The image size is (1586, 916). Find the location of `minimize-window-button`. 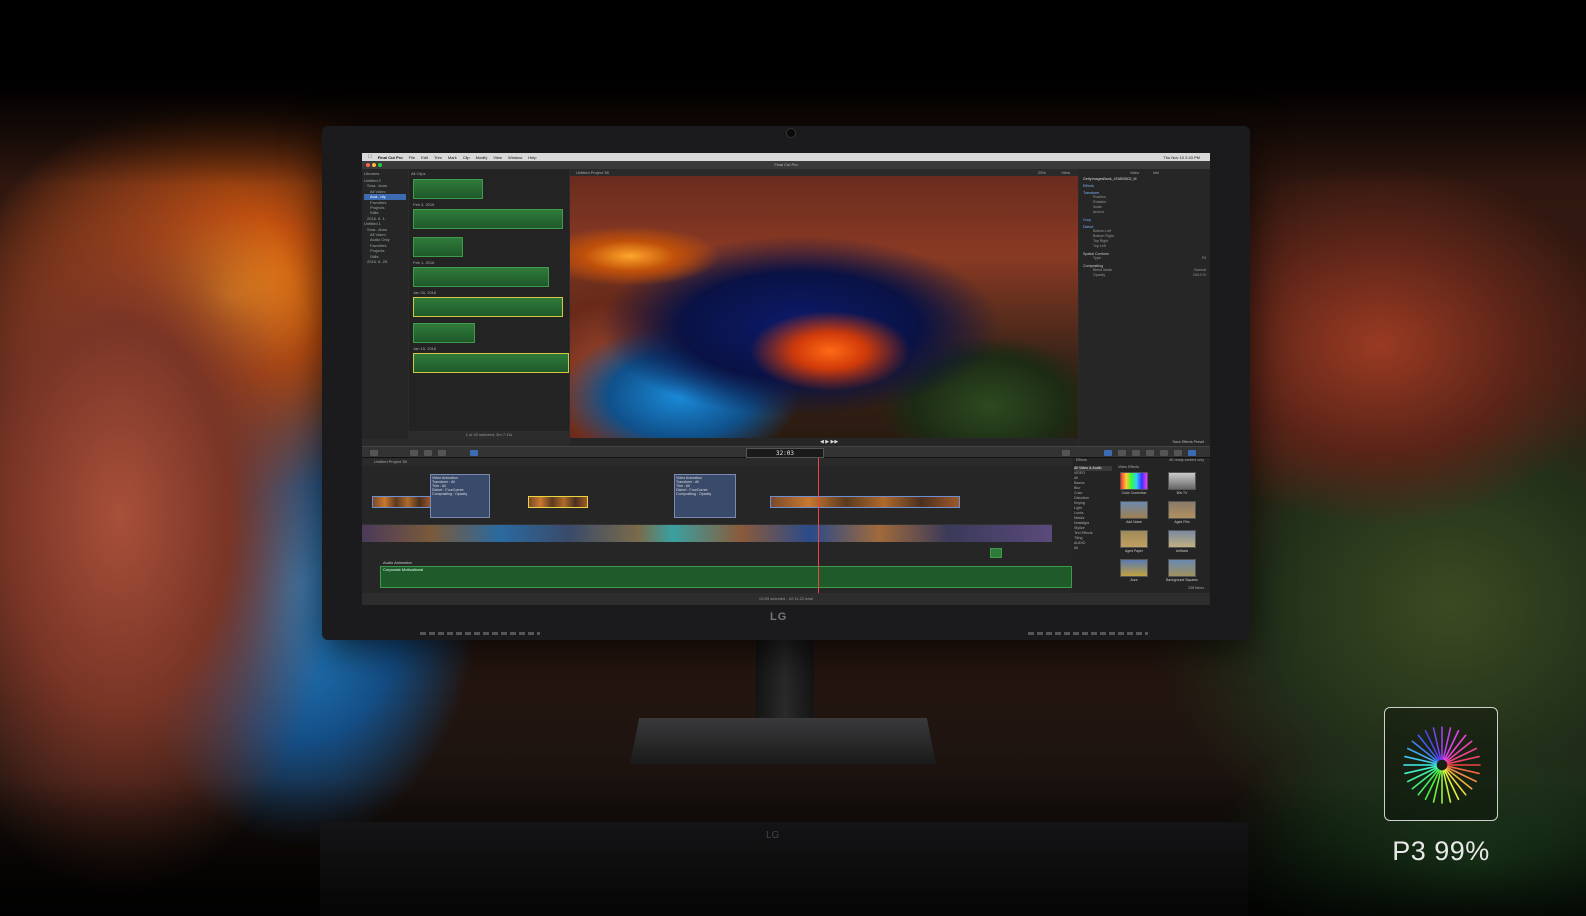

minimize-window-button is located at coordinates (374, 165).